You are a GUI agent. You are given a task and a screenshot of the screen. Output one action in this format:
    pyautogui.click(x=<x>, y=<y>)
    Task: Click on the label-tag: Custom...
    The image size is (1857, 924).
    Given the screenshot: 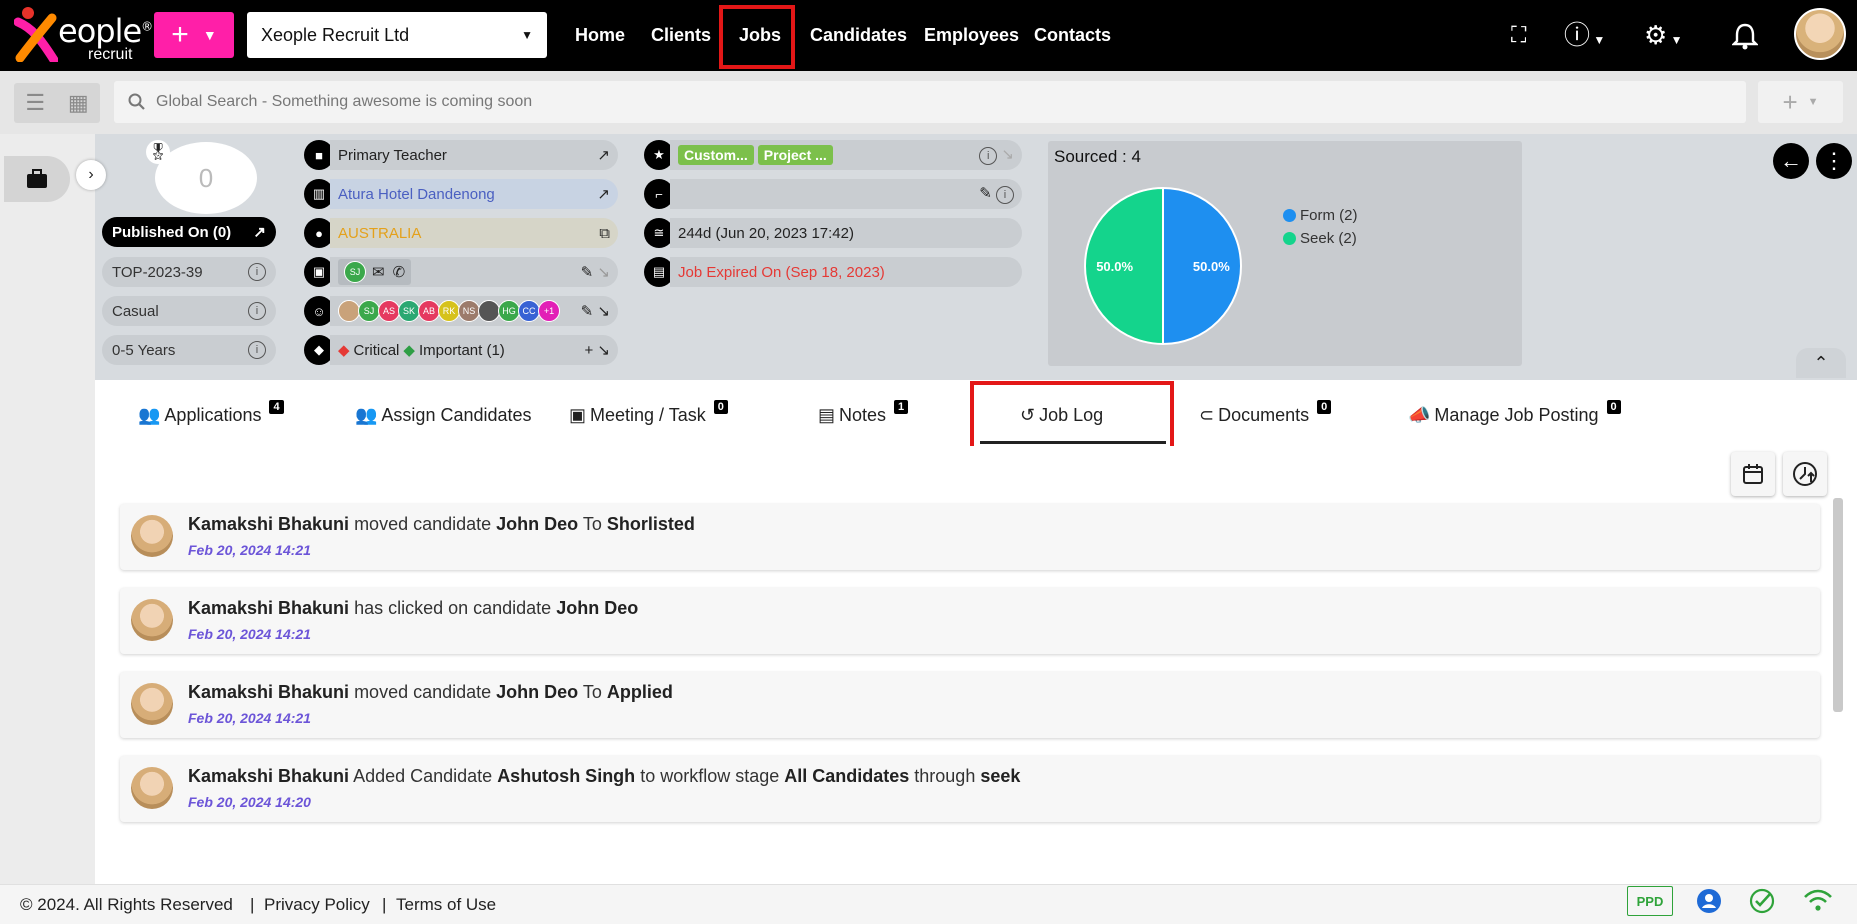 What is the action you would take?
    pyautogui.click(x=716, y=155)
    